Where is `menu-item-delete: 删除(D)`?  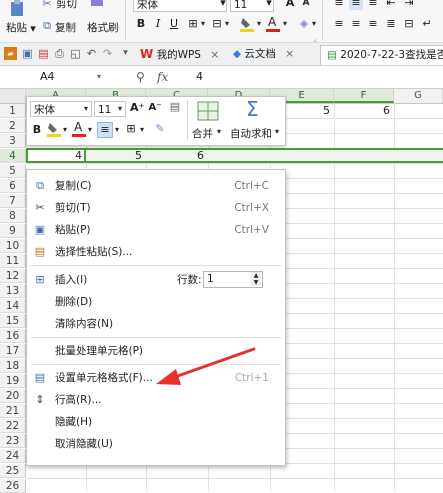
menu-item-delete: 删除(D) is located at coordinates (155, 302).